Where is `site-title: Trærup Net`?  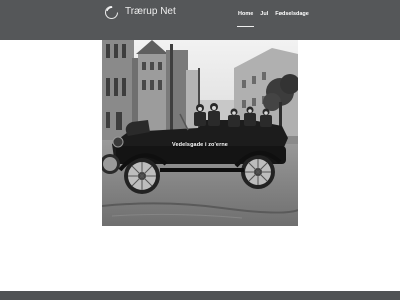 site-title: Trærup Net is located at coordinates (150, 11).